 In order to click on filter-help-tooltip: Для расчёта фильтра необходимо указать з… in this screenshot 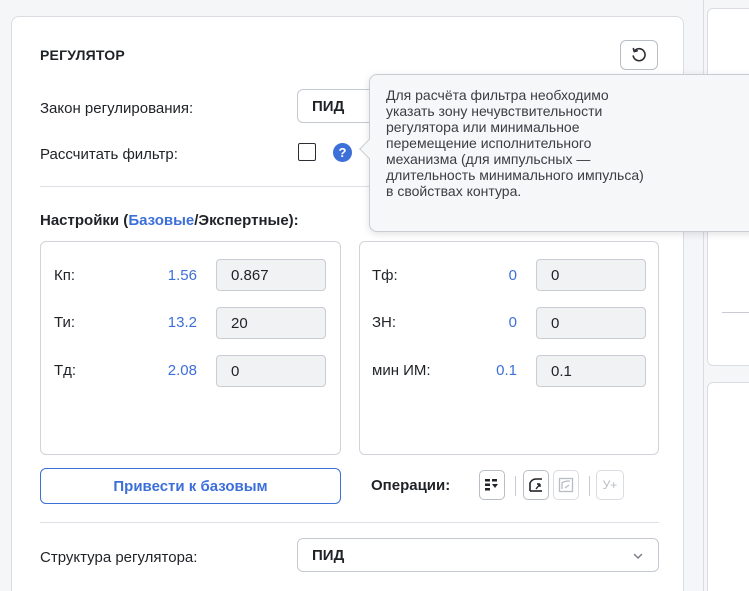, I will do `click(554, 153)`.